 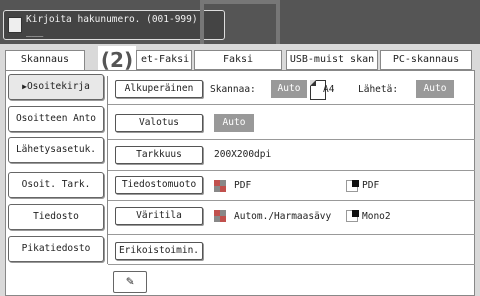 What do you see at coordinates (56, 150) in the screenshot?
I see `sidebar-item-send-settings: Lähetysasetuk.` at bounding box center [56, 150].